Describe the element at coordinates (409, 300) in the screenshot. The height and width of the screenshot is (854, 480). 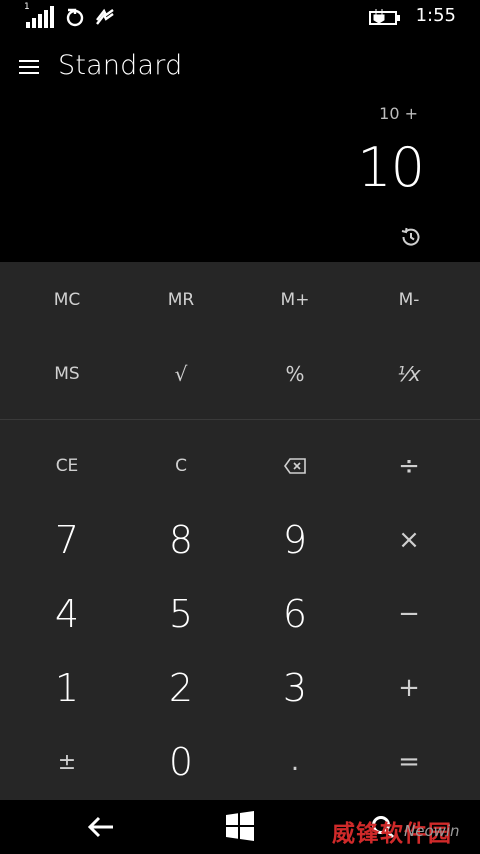
I see `m-minus-button: M-` at that location.